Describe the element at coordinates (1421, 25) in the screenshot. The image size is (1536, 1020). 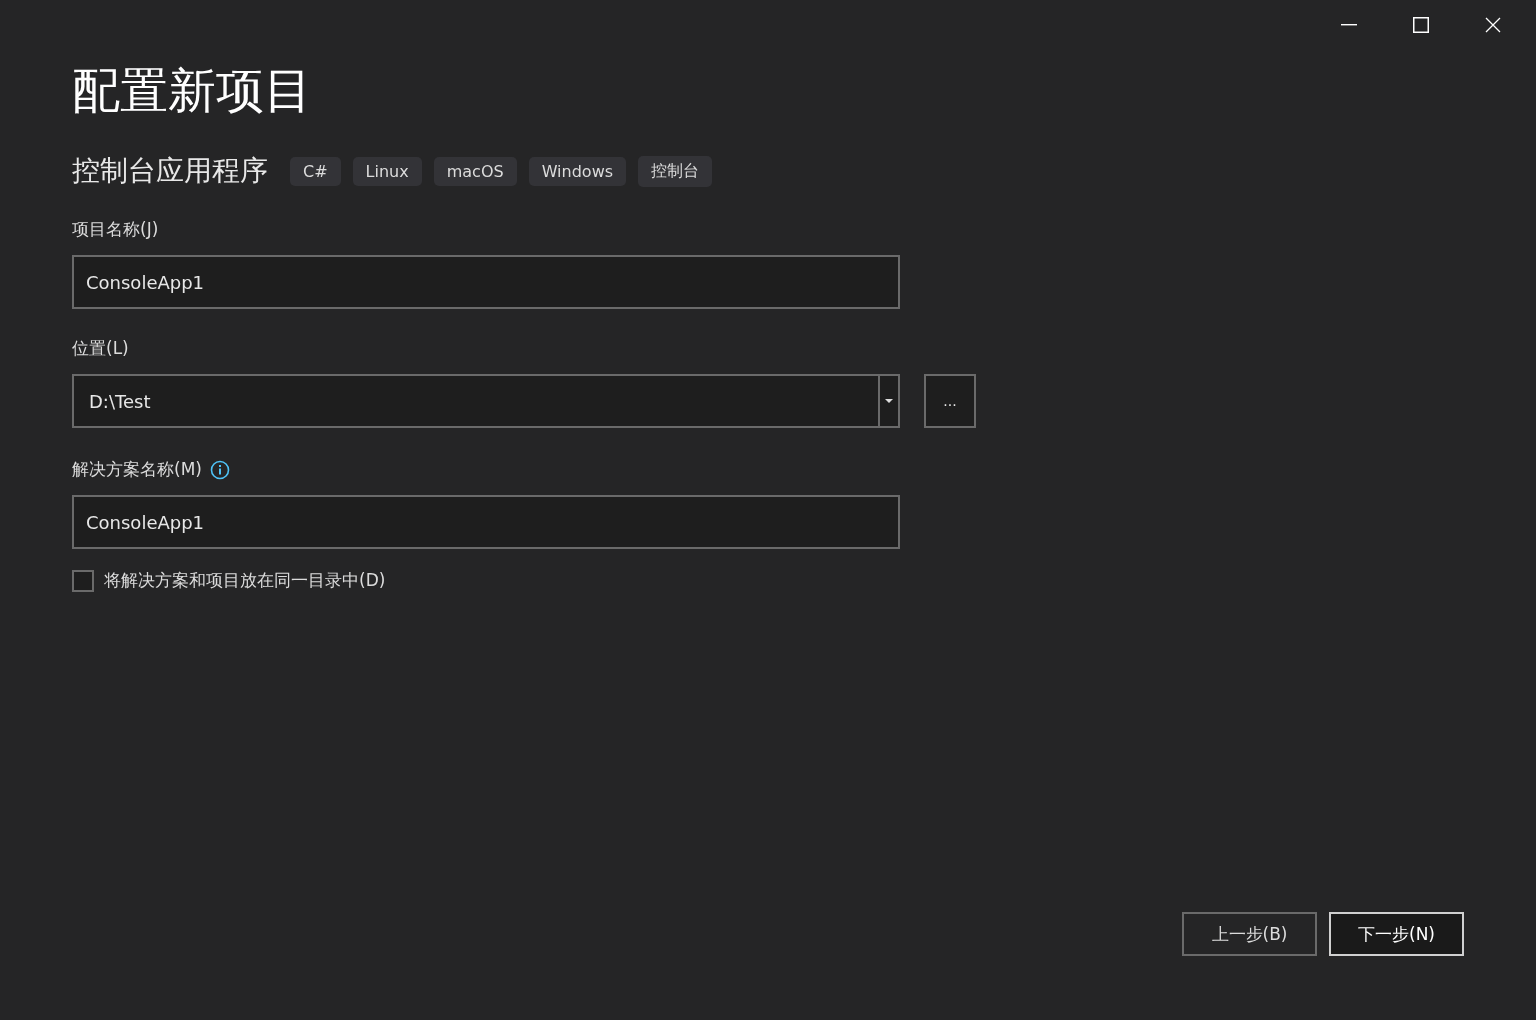
I see `maximize-icon` at that location.